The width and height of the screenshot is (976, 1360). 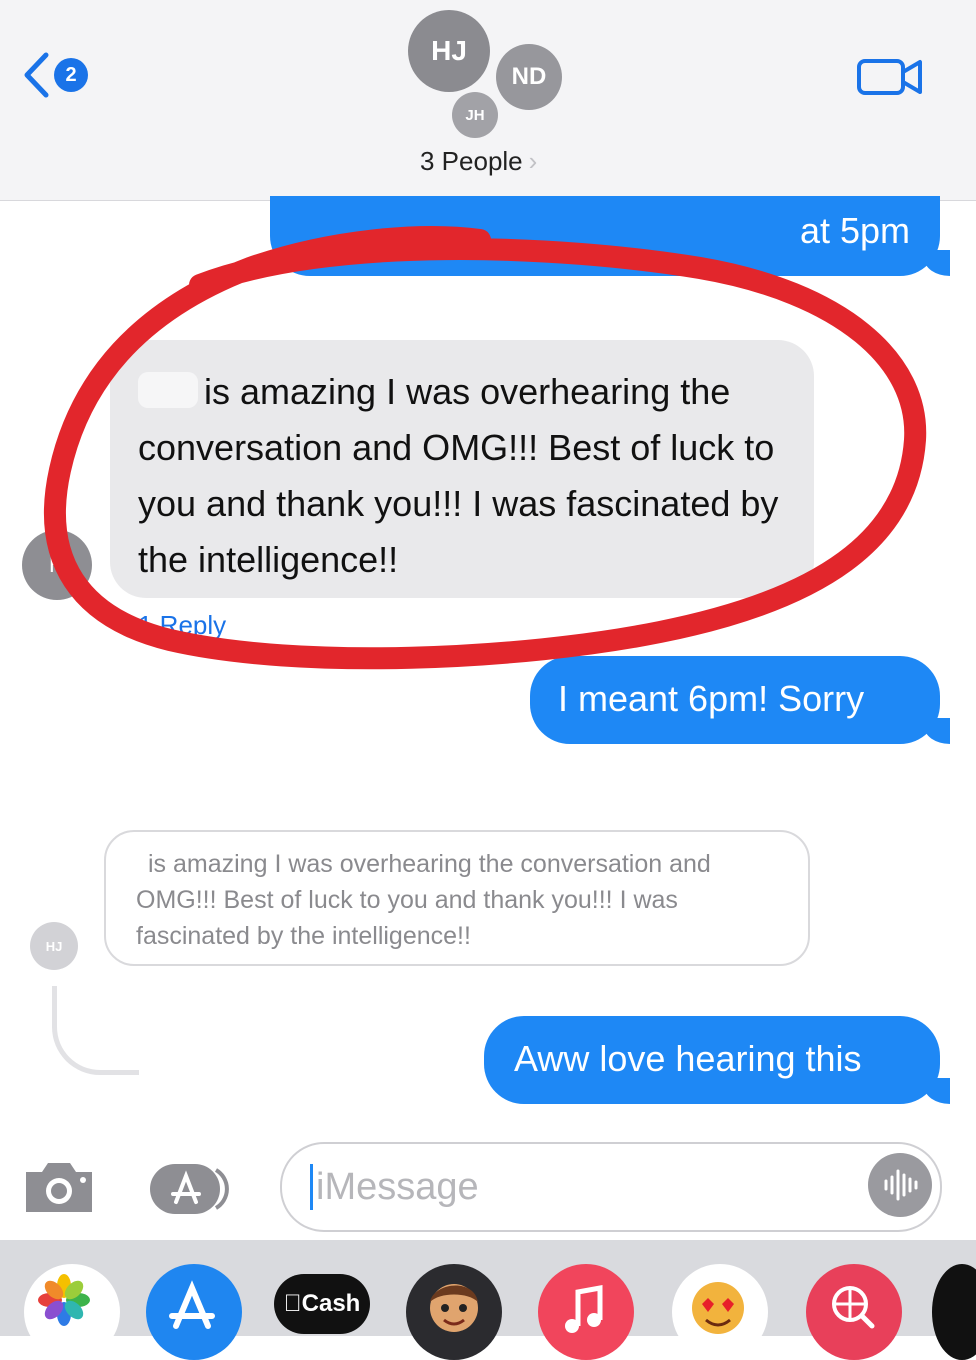 What do you see at coordinates (475, 115) in the screenshot?
I see `avatar-jh: JH` at bounding box center [475, 115].